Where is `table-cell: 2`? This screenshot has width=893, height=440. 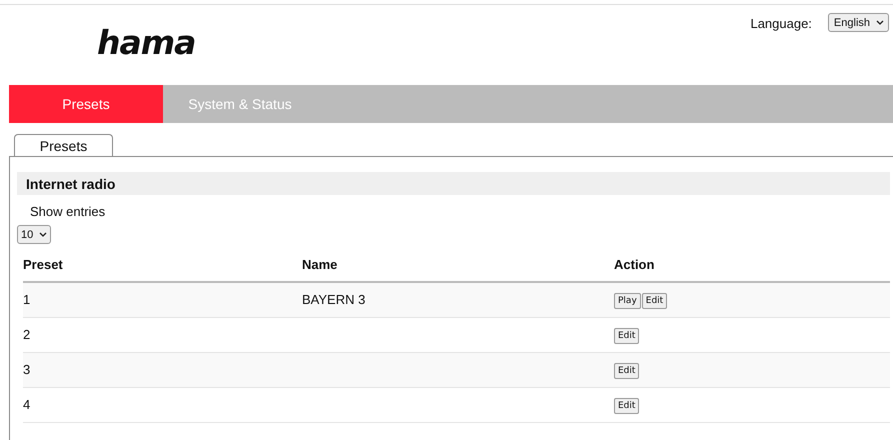 table-cell: 2 is located at coordinates (26, 334).